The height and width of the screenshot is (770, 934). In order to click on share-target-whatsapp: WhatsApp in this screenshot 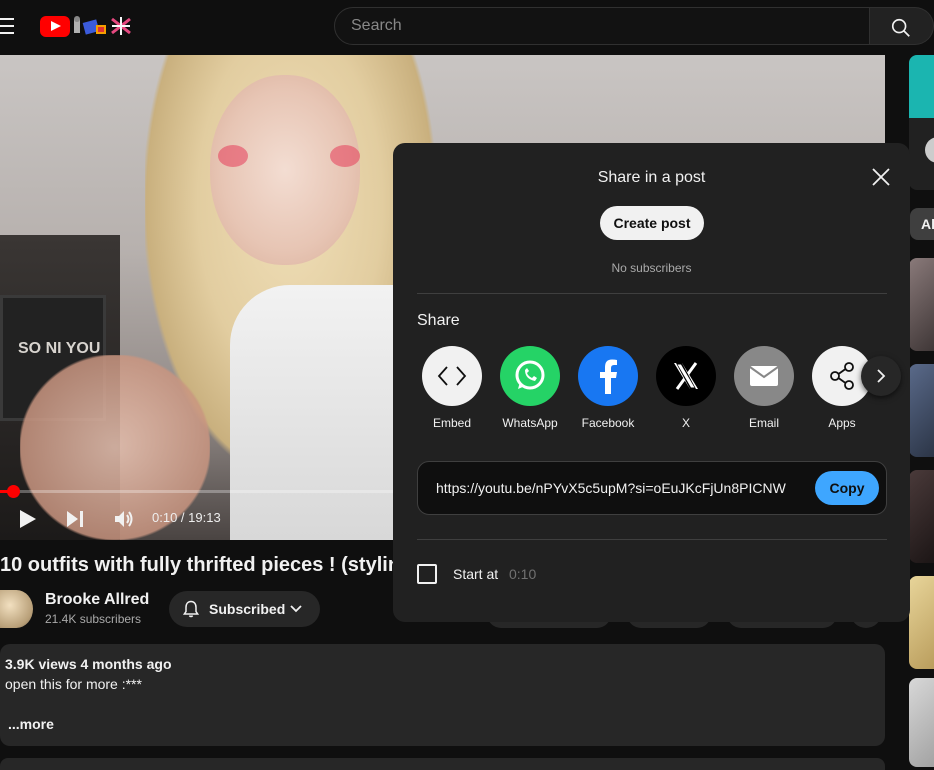, I will do `click(530, 388)`.